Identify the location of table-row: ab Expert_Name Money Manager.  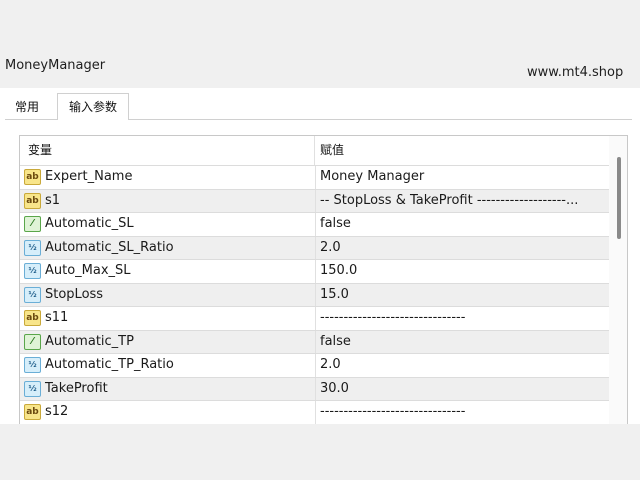
(314, 177).